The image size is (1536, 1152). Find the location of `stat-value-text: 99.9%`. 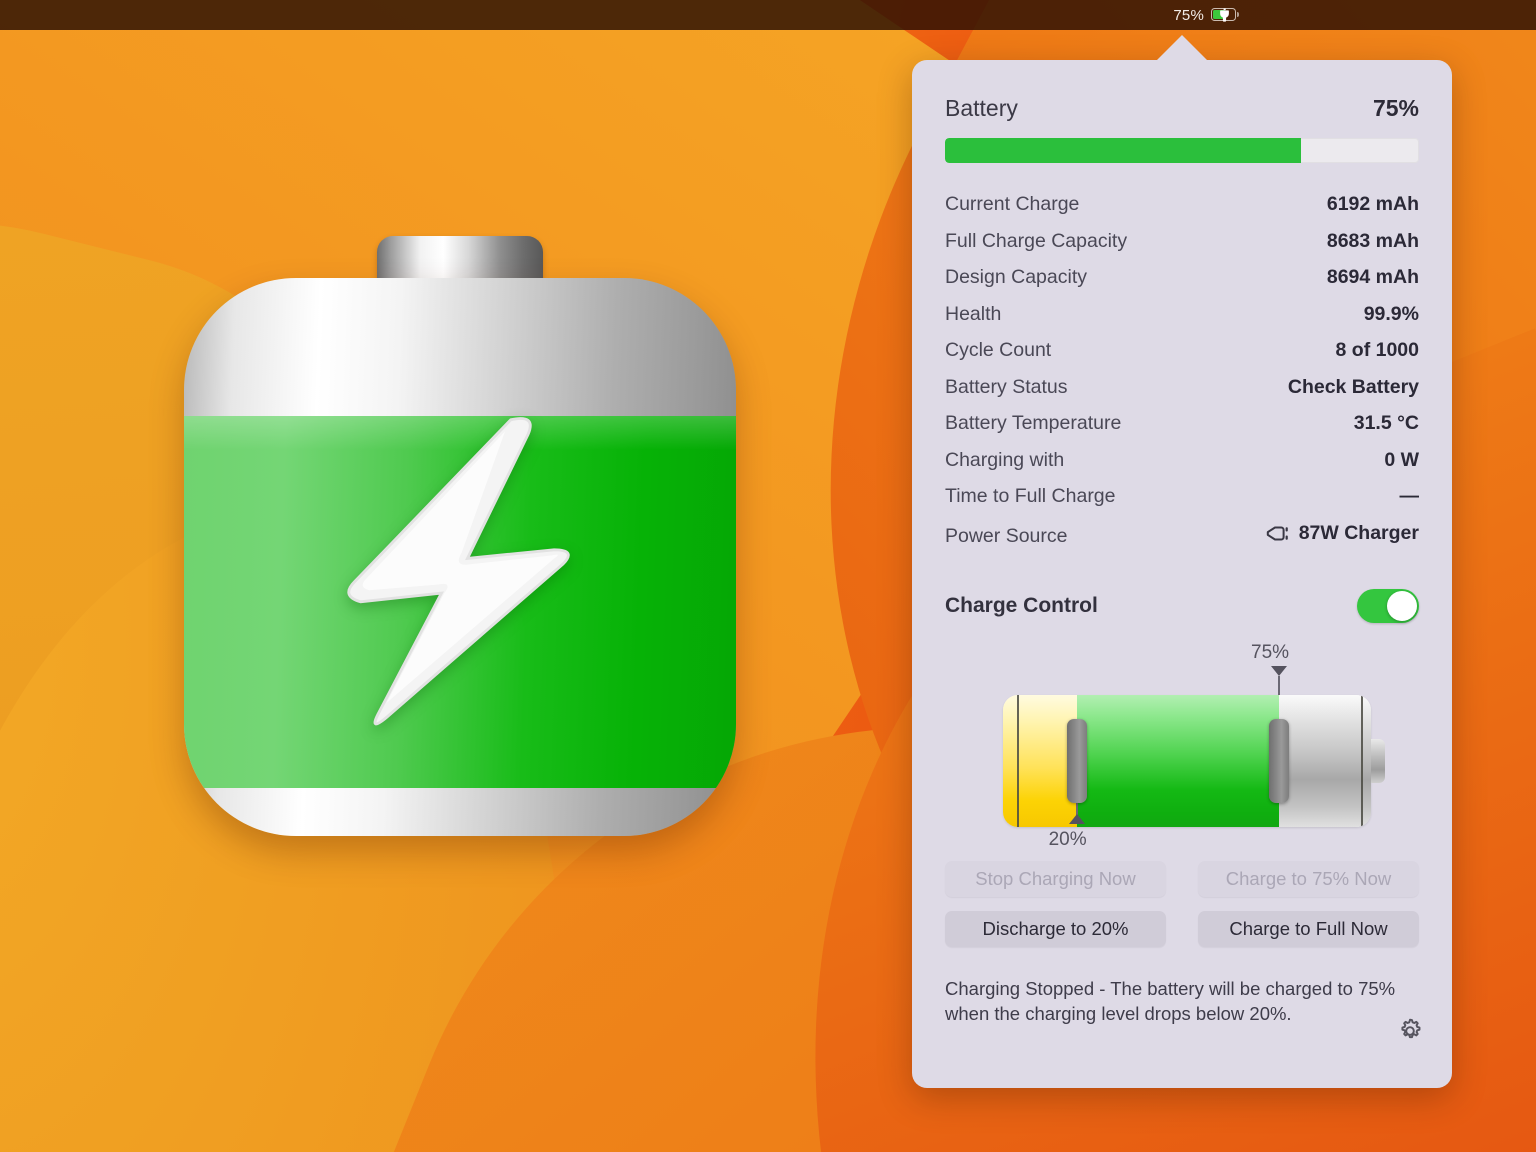

stat-value-text: 99.9% is located at coordinates (1391, 313).